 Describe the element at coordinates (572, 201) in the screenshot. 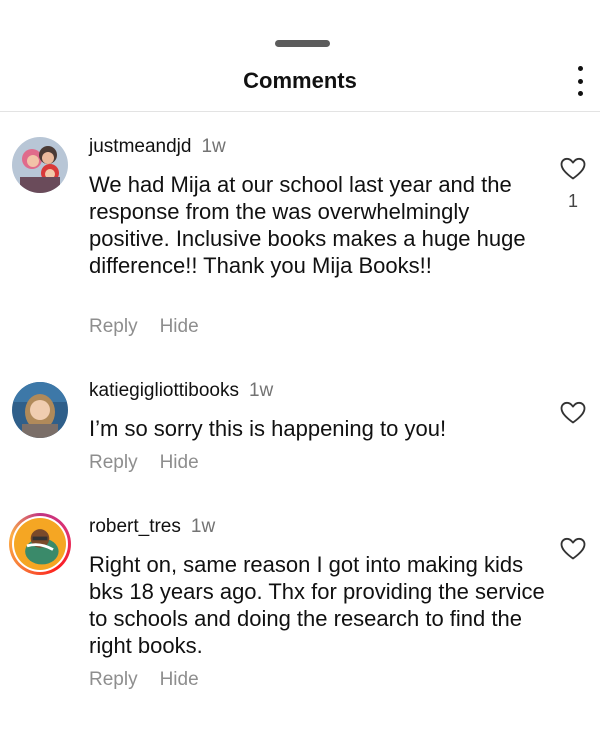

I see `like-count: 1` at that location.